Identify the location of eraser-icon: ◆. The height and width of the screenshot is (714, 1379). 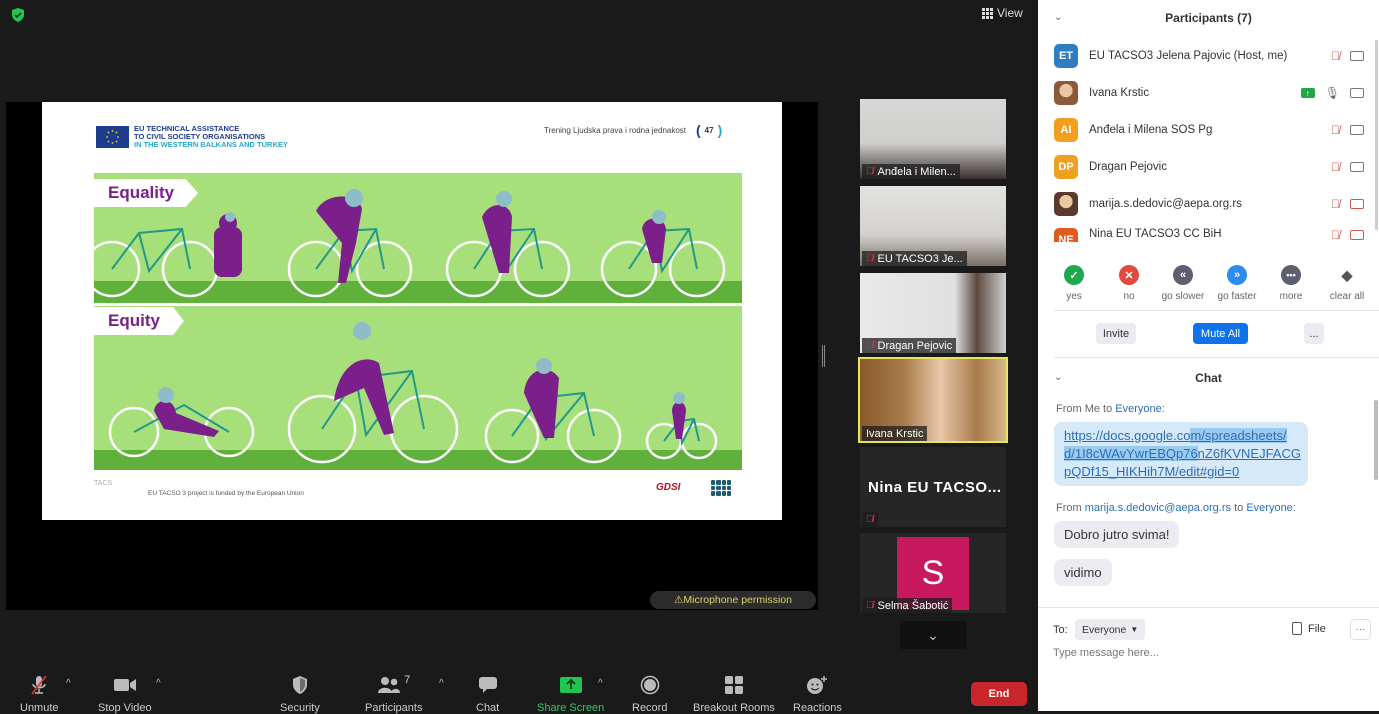
(1347, 274).